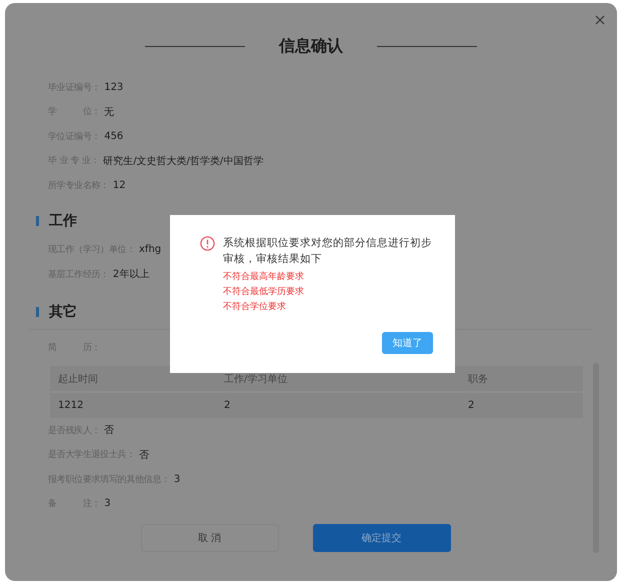 This screenshot has width=620, height=584. Describe the element at coordinates (78, 379) in the screenshot. I see `table-header: 起止时间` at that location.